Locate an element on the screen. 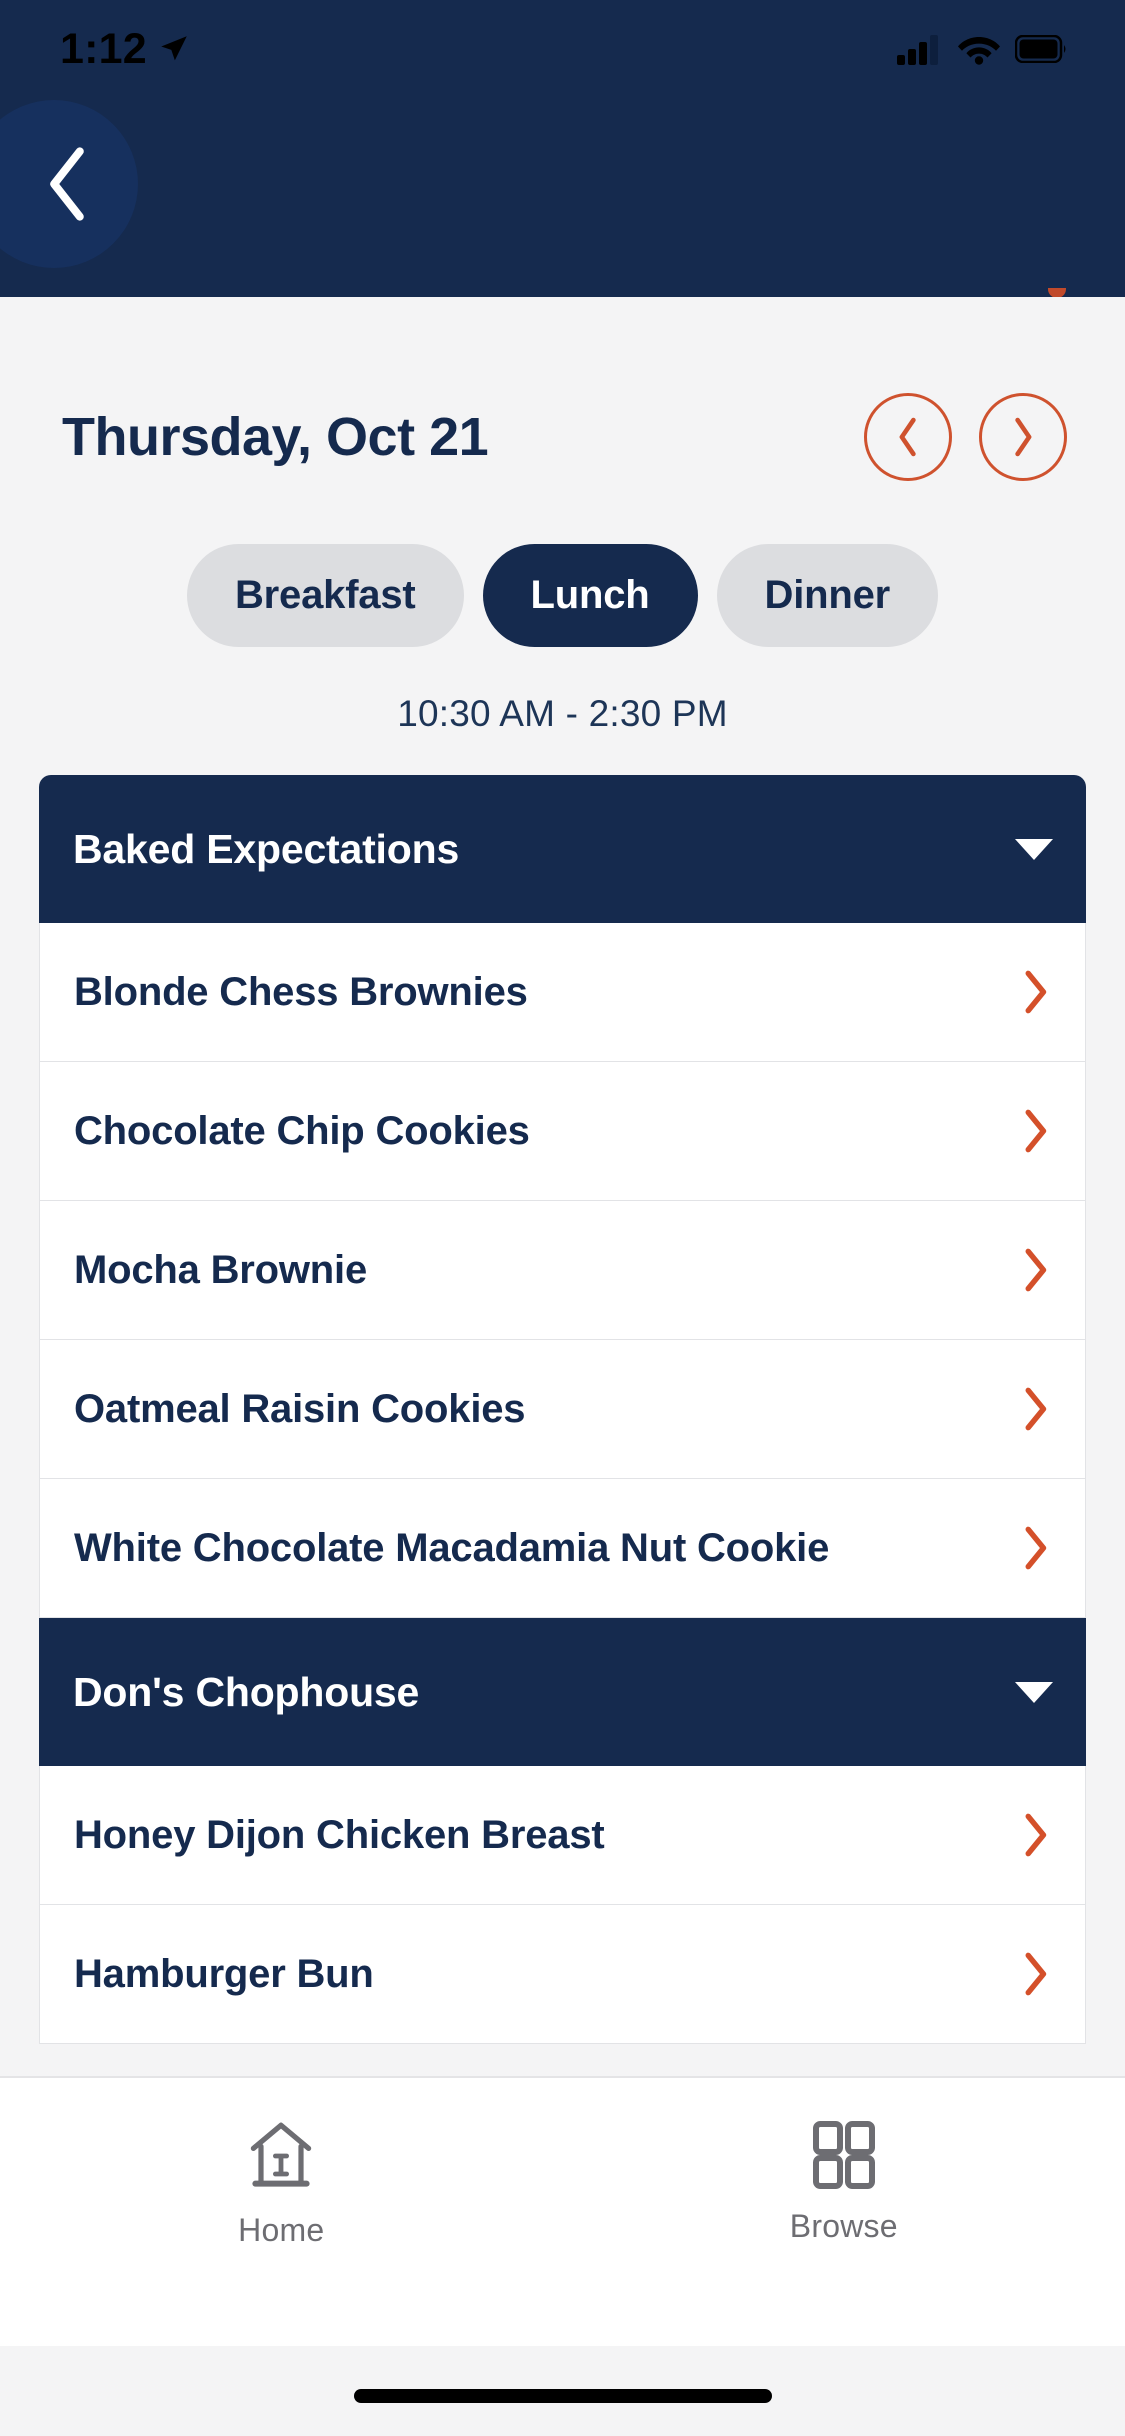 The height and width of the screenshot is (2436, 1125). tab-bar-label: Browse is located at coordinates (843, 2226).